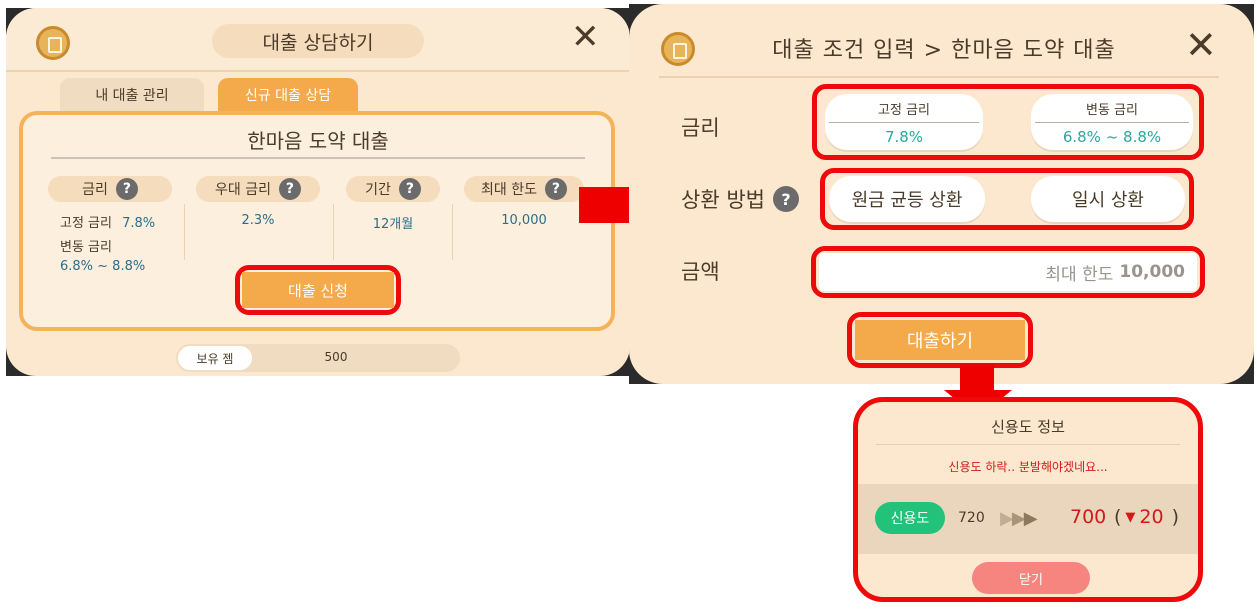 The width and height of the screenshot is (1257, 615). Describe the element at coordinates (1112, 111) in the screenshot. I see `variable-rate-option-name: 변동 금리` at that location.